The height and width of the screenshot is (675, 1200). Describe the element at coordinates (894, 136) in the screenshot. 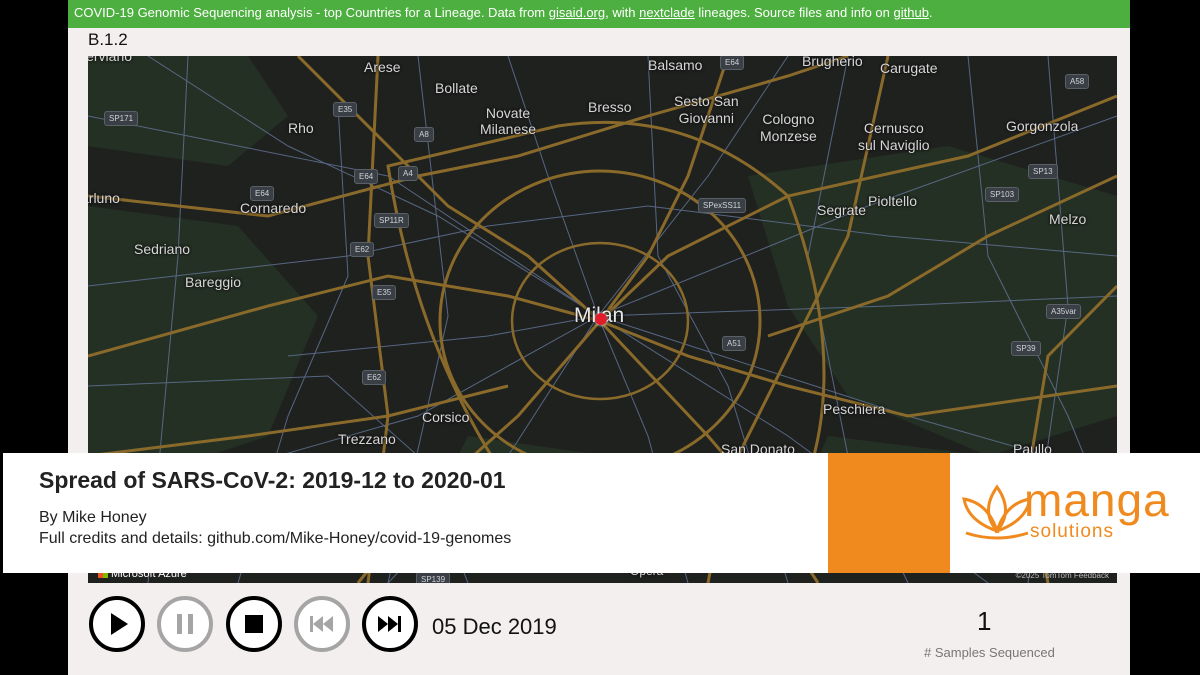

I see `place-cernusco: Cernusco sul Naviglio` at that location.